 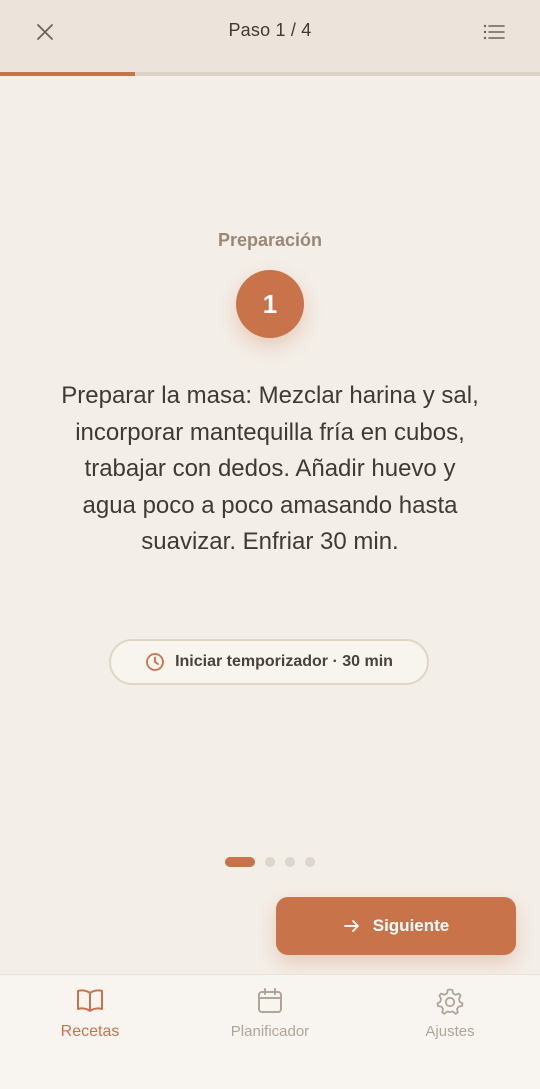 What do you see at coordinates (270, 304) in the screenshot?
I see `step-number-badge: 1` at bounding box center [270, 304].